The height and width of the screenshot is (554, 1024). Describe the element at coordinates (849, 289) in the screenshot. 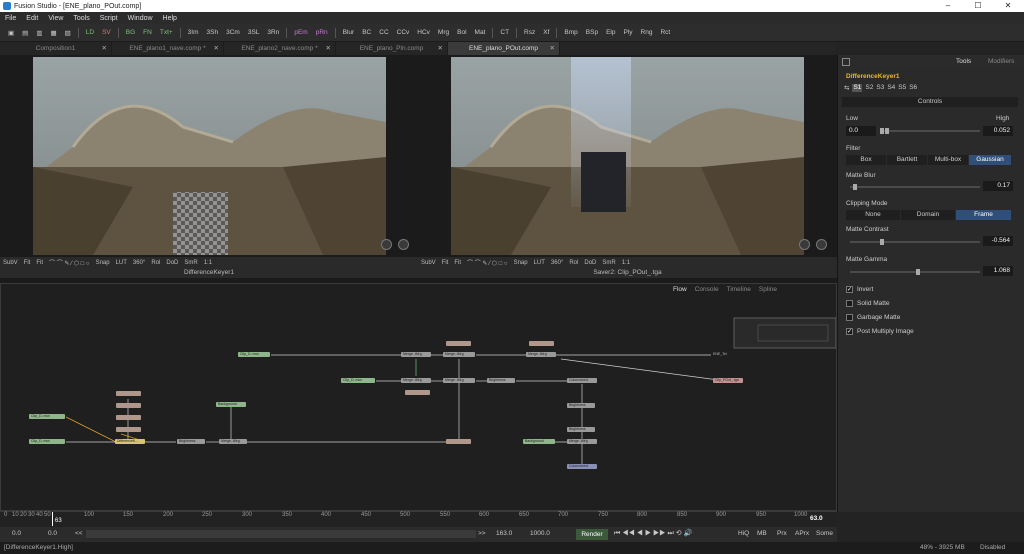

I see `invert-checkbox: ✓` at that location.